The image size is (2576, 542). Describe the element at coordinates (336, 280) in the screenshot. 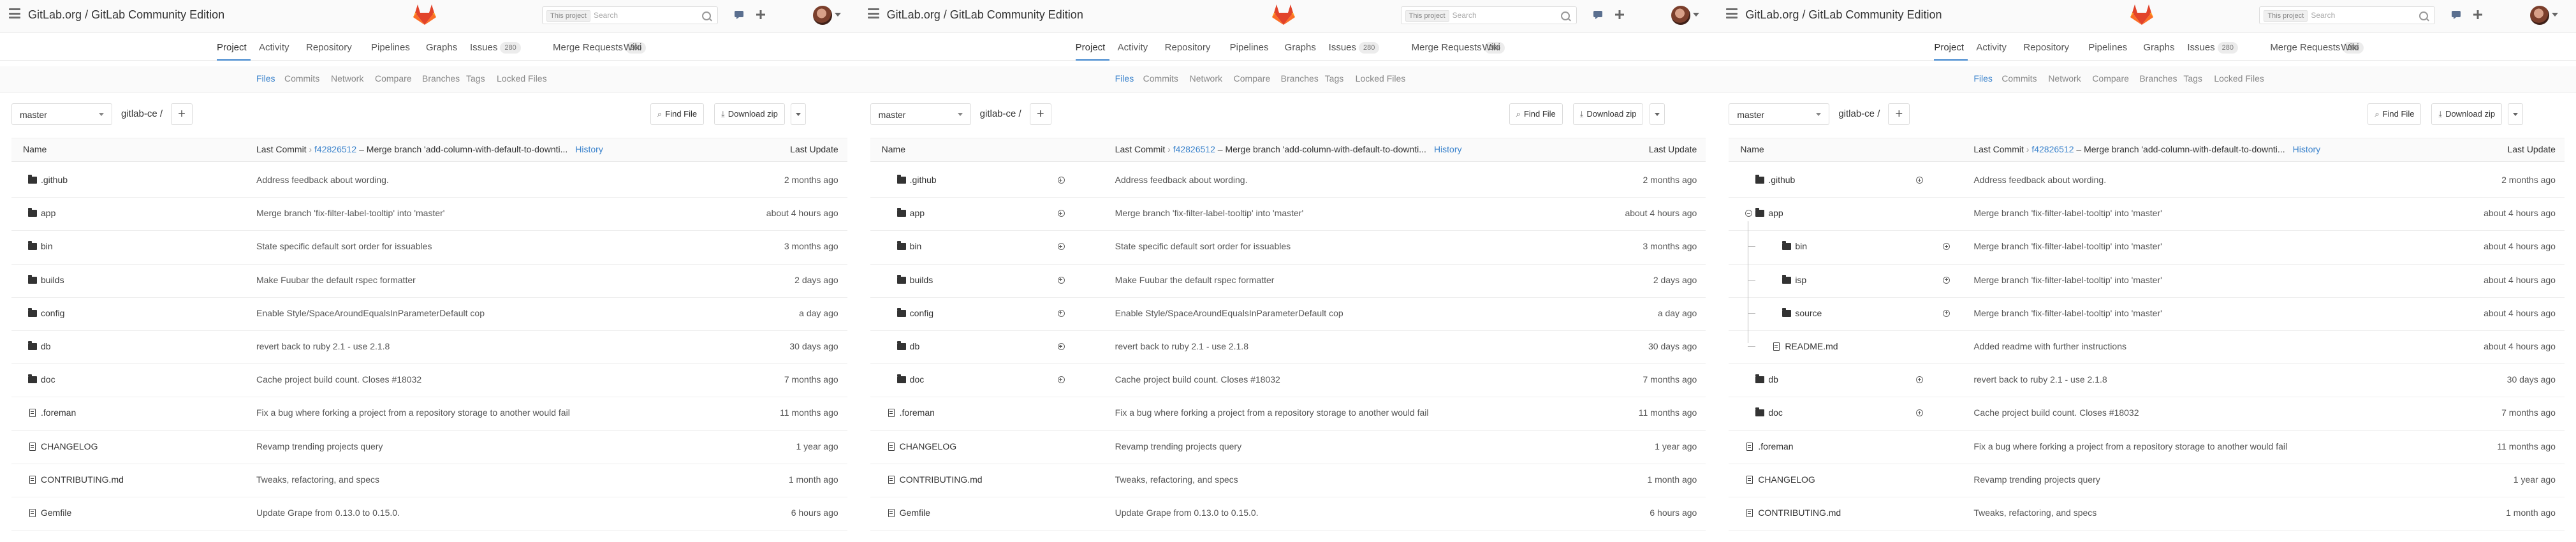

I see `commit-message-link: Make Fuubar the default rspec formatter` at that location.